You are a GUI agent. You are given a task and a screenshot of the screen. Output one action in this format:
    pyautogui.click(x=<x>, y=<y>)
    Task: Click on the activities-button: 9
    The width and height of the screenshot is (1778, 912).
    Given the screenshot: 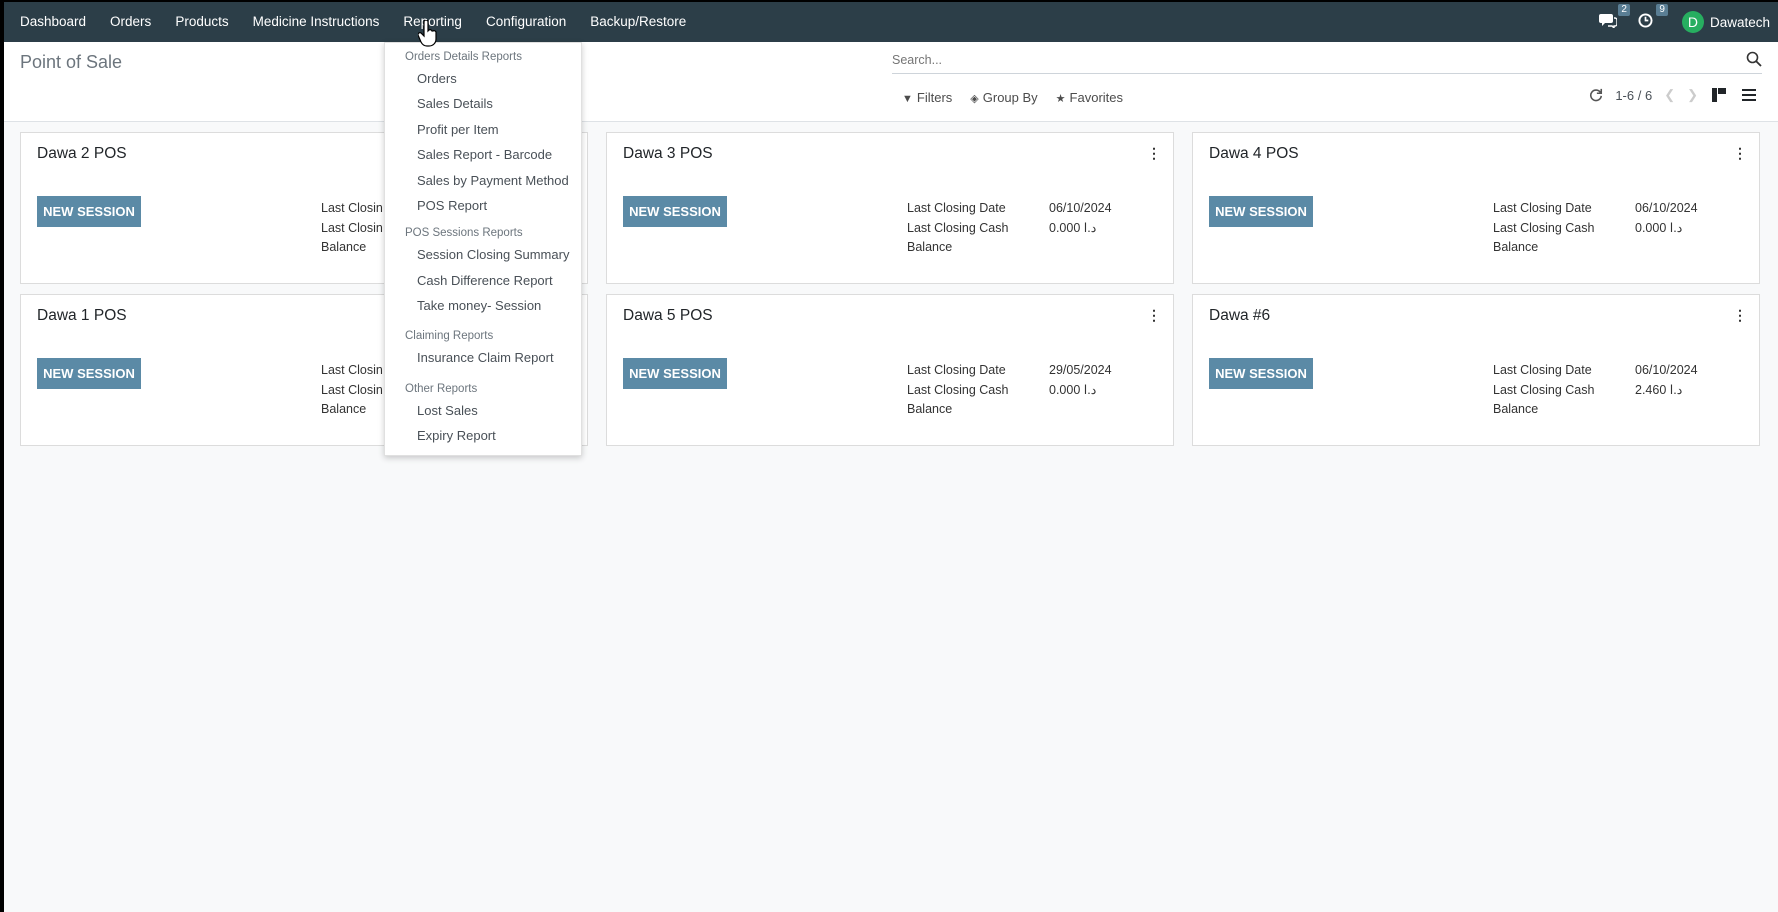 What is the action you would take?
    pyautogui.click(x=1652, y=17)
    